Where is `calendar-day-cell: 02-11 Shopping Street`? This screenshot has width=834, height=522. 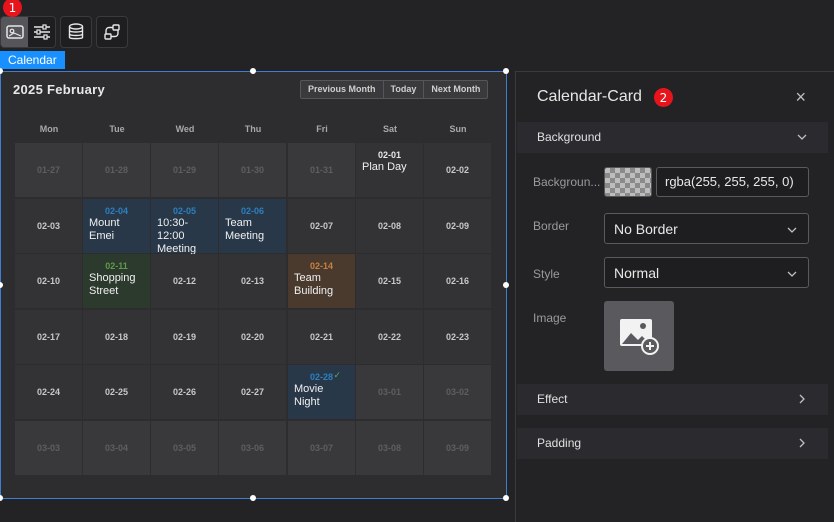 calendar-day-cell: 02-11 Shopping Street is located at coordinates (116, 281).